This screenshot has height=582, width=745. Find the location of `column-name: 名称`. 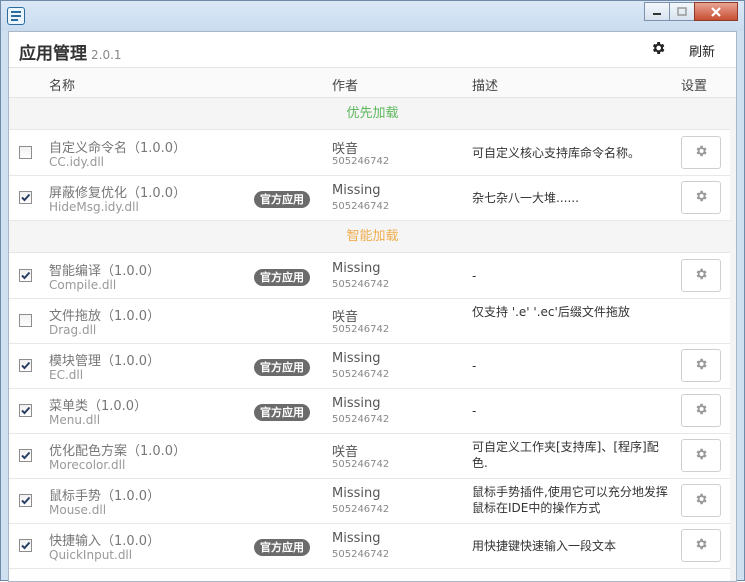

column-name: 名称 is located at coordinates (62, 86).